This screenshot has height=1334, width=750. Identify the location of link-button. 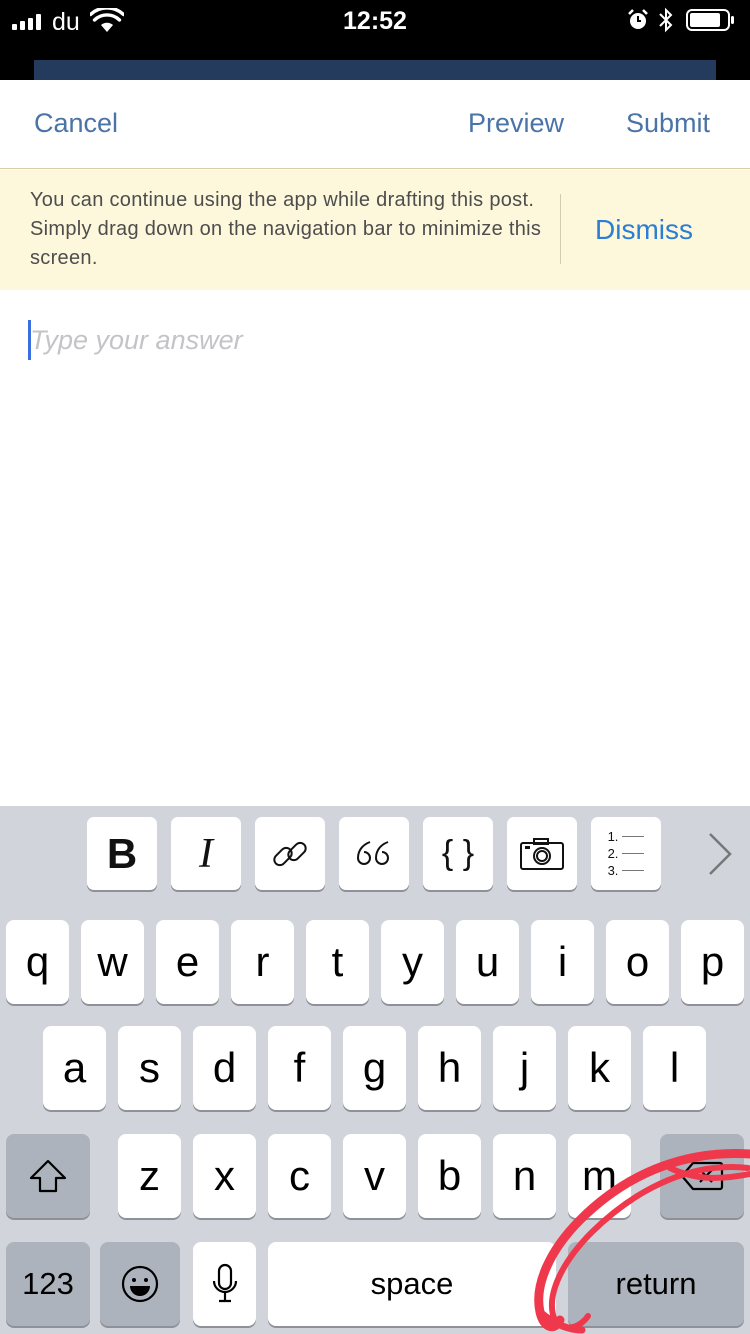
(290, 853).